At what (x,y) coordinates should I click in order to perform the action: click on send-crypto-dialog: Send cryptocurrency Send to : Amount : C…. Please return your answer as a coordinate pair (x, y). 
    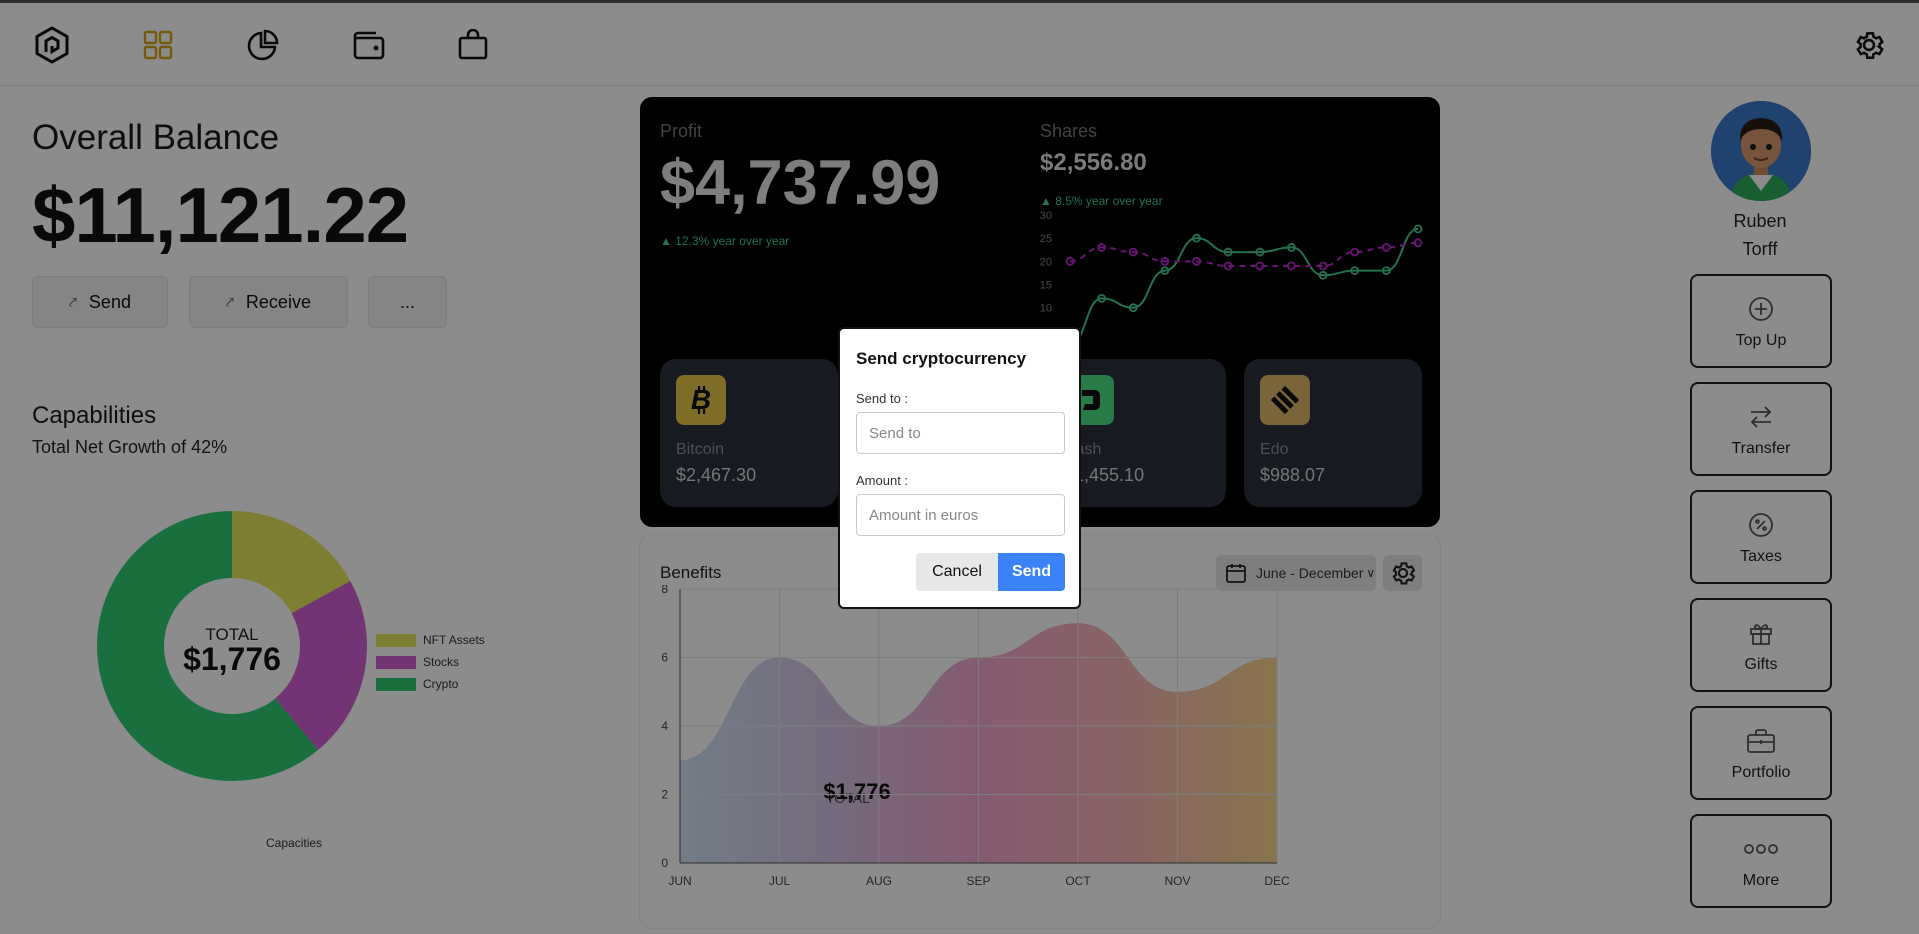
    Looking at the image, I should click on (959, 468).